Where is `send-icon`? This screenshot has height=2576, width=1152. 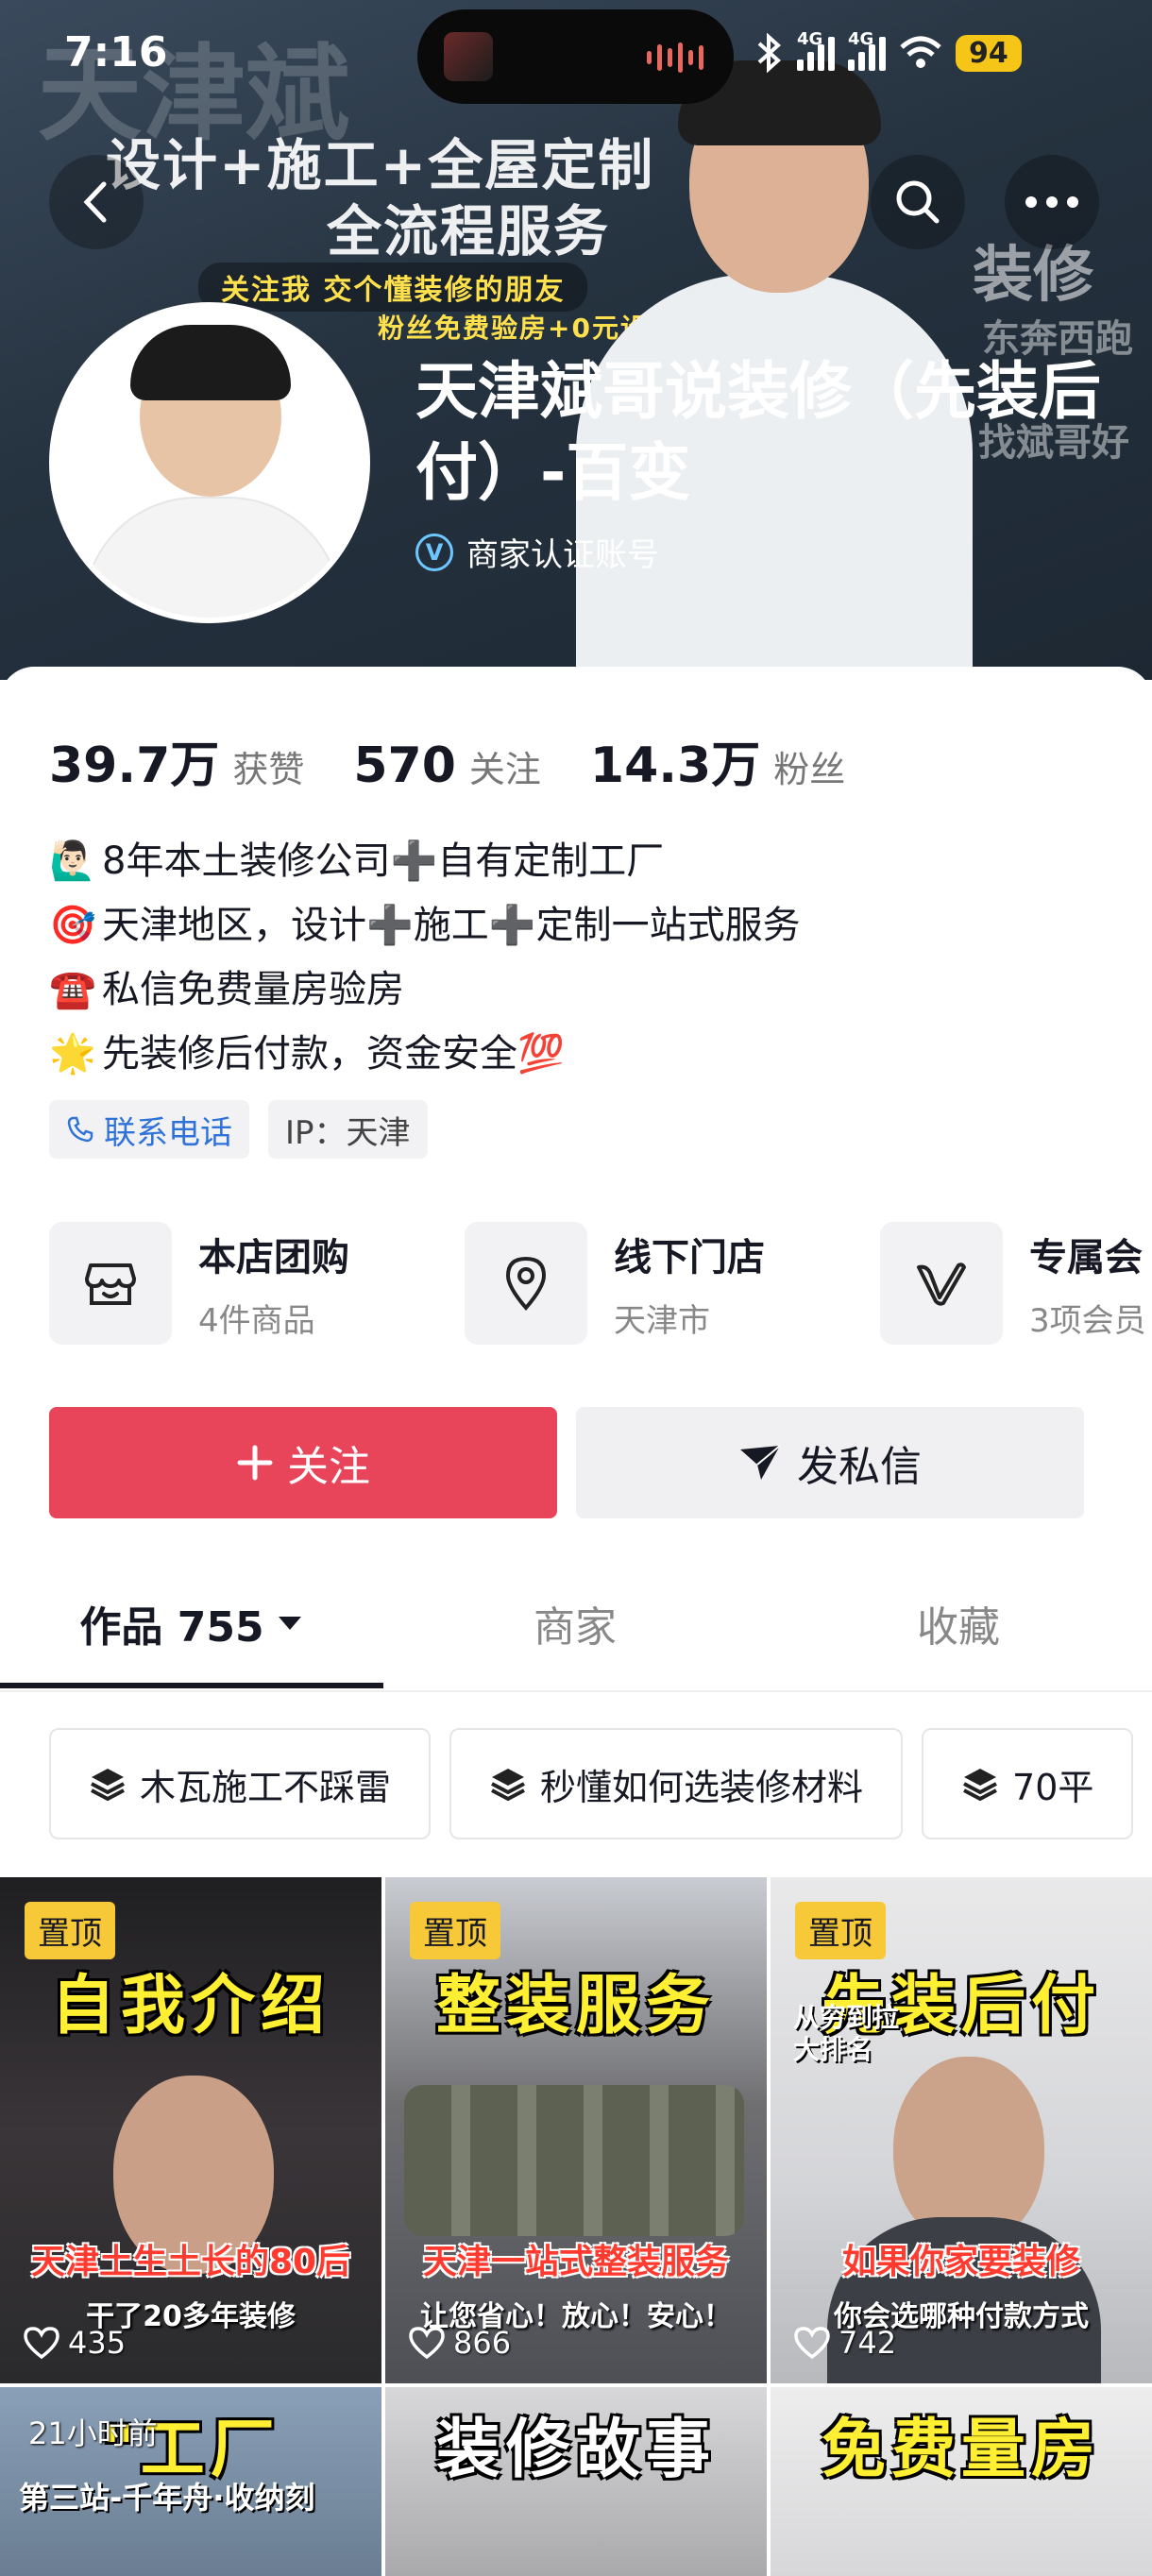 send-icon is located at coordinates (760, 1462).